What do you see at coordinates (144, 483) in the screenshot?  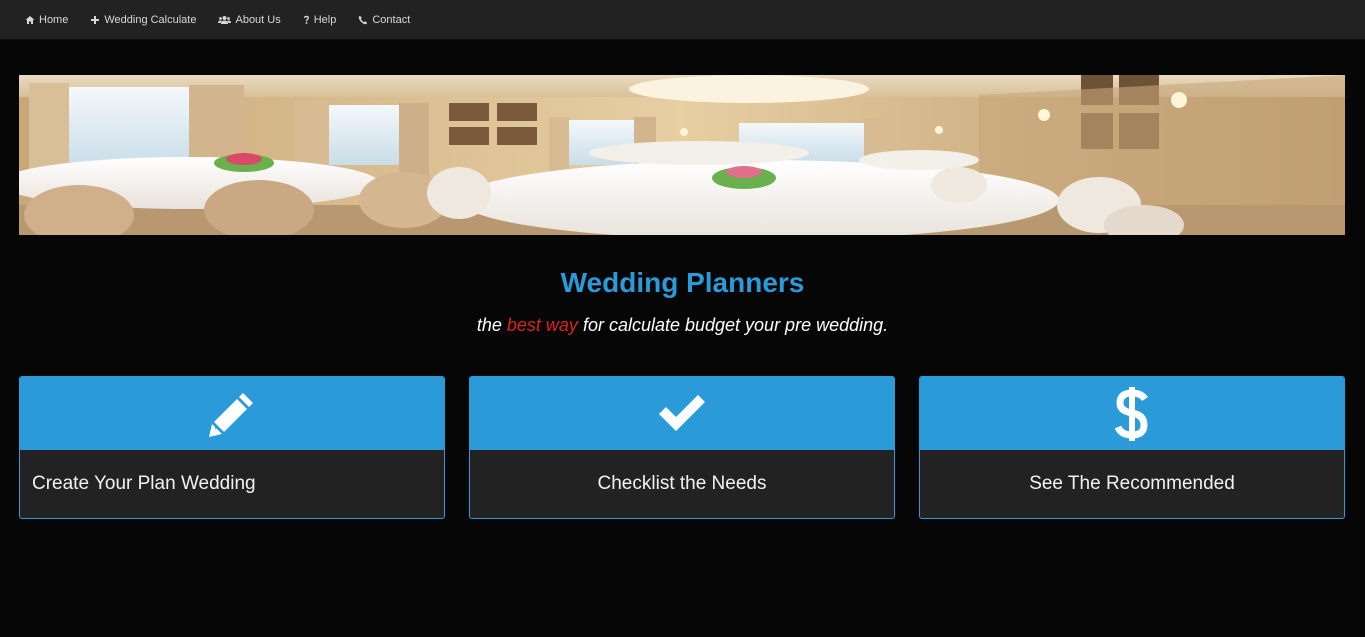 I see `card-label: Create Your Plan Wedding` at bounding box center [144, 483].